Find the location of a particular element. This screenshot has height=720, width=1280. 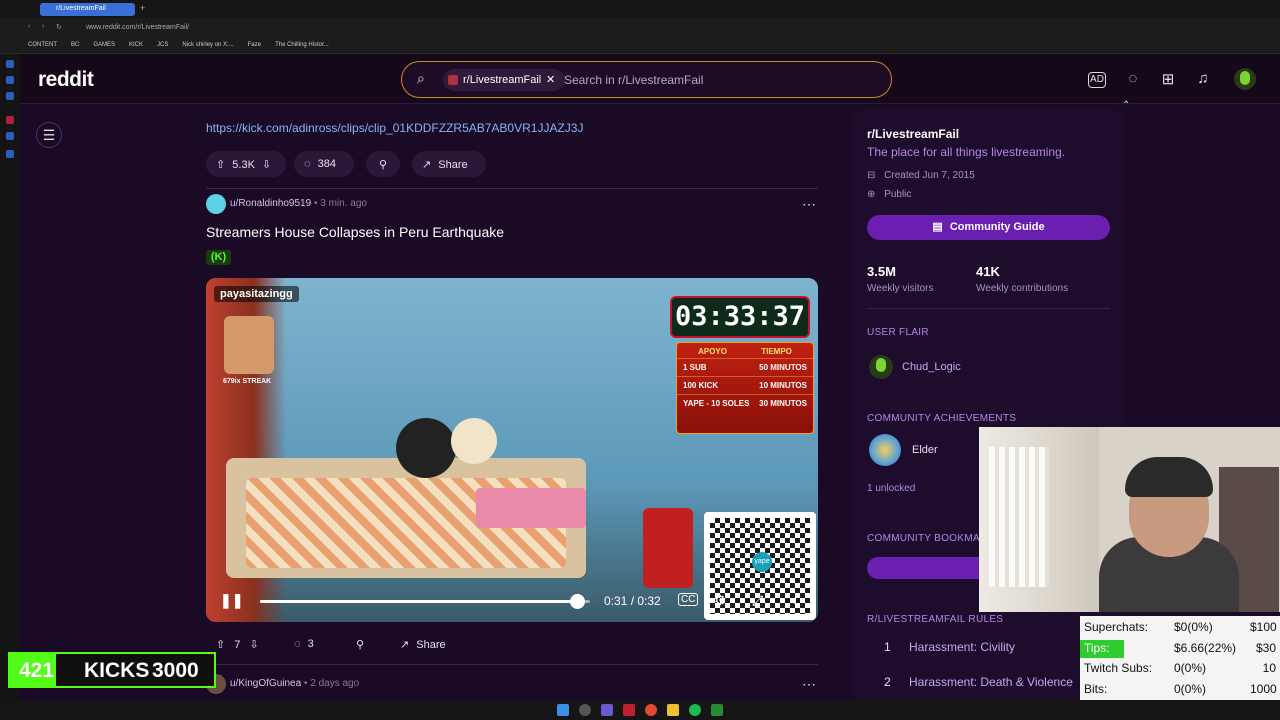

seek-handle is located at coordinates (577, 601).